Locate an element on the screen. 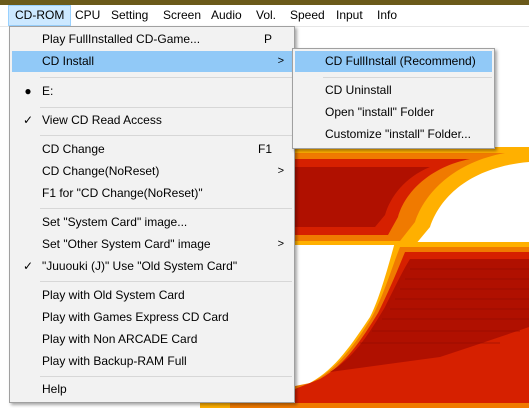 The image size is (529, 408). menu-item-drive-e: ● E: is located at coordinates (152, 91).